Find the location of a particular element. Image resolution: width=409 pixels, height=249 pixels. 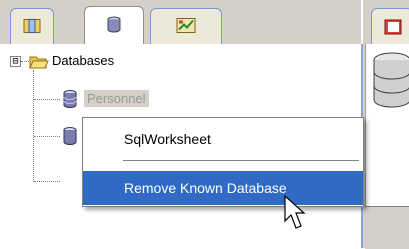

mouse-pointer-icon is located at coordinates (296, 214).